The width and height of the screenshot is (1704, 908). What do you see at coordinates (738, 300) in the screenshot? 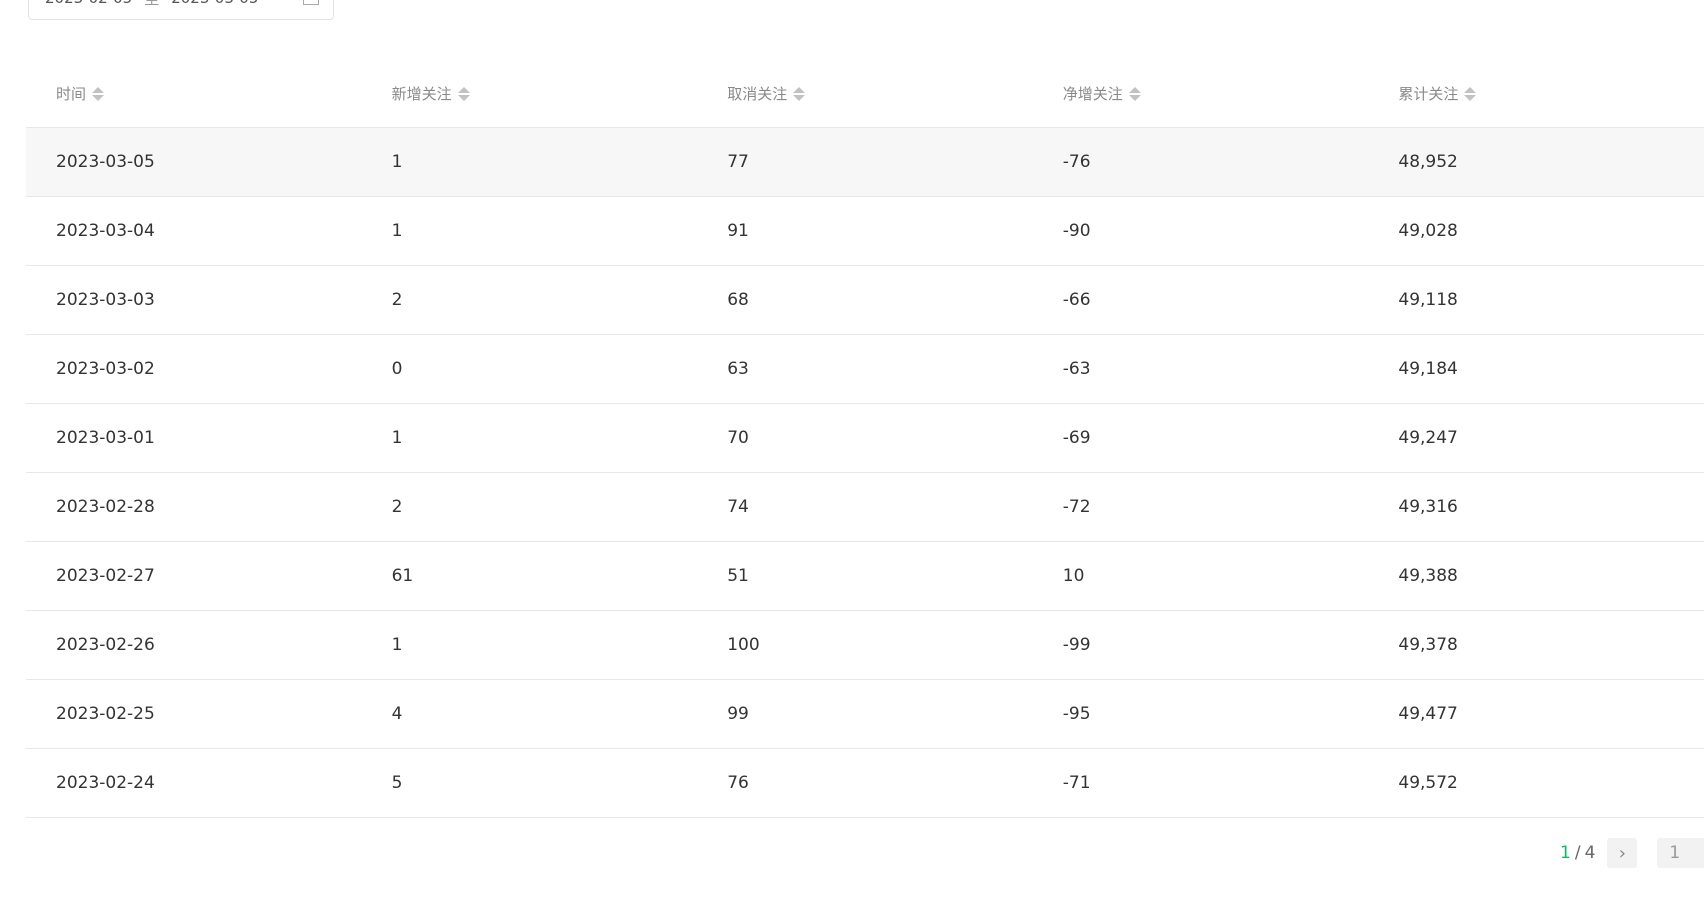
I see `cell-unfollows: 68` at bounding box center [738, 300].